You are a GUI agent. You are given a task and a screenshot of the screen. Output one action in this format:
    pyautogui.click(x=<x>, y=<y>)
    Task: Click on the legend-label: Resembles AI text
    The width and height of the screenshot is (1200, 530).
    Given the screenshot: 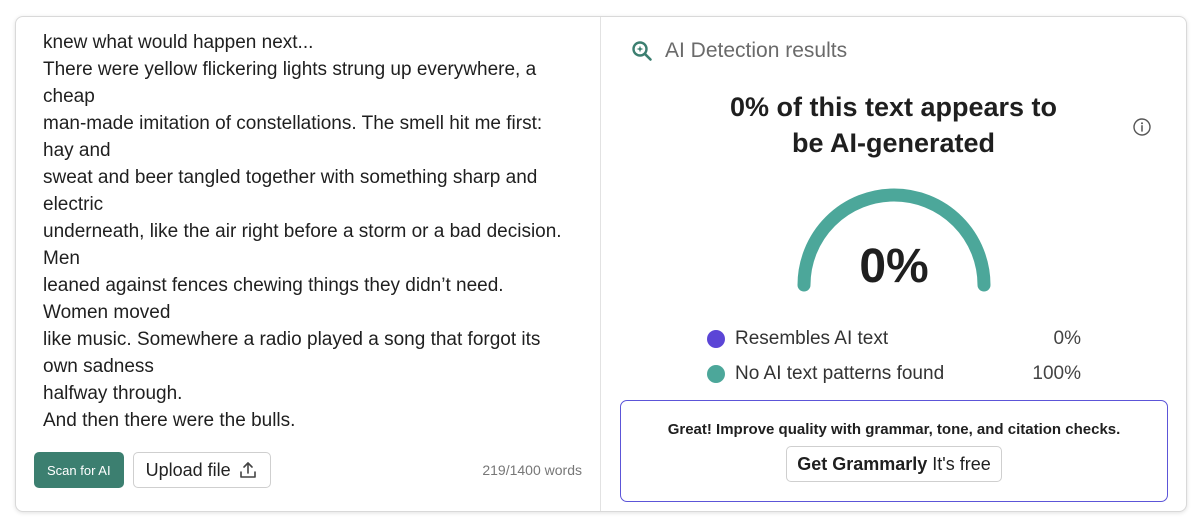 What is the action you would take?
    pyautogui.click(x=812, y=338)
    